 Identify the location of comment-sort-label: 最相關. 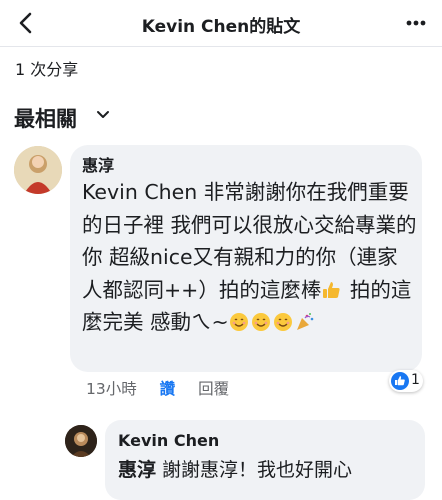
(45, 118).